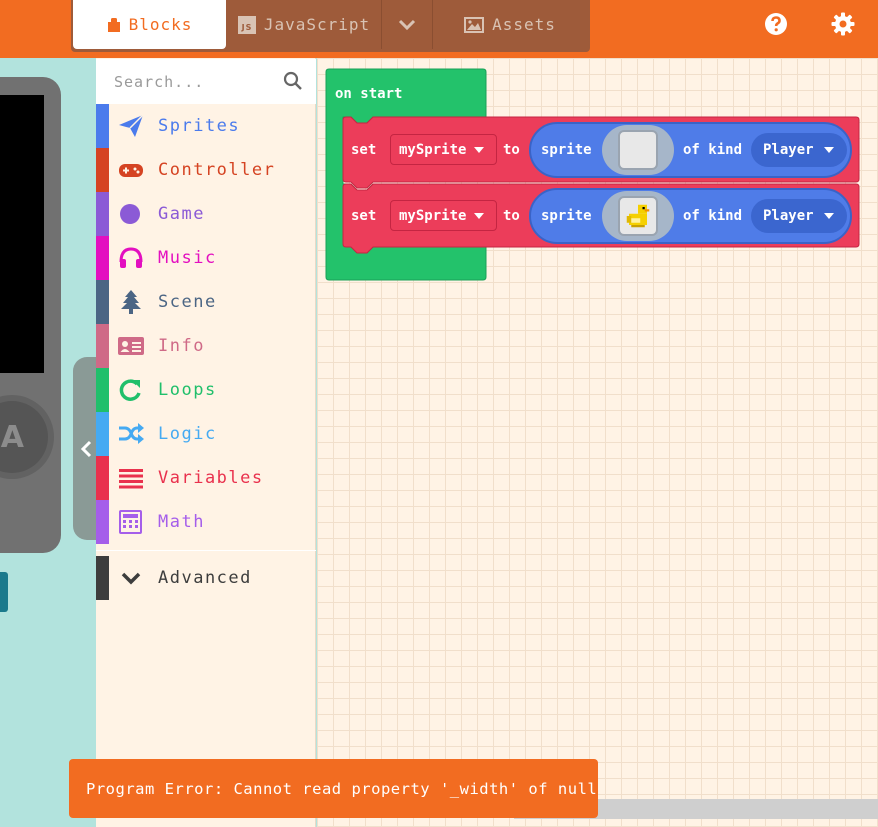 The width and height of the screenshot is (878, 827). I want to click on js-badge-text: JS, so click(246, 27).